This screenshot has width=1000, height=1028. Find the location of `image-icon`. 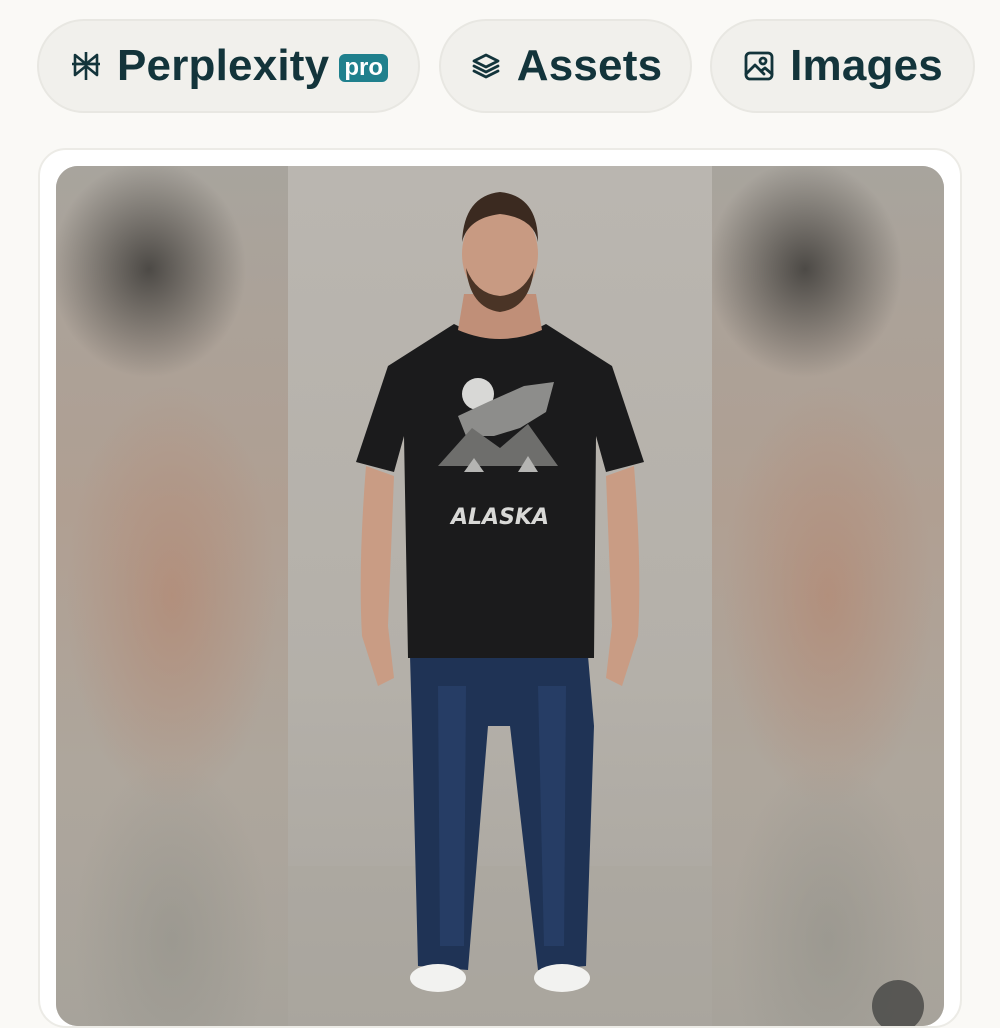

image-icon is located at coordinates (759, 66).